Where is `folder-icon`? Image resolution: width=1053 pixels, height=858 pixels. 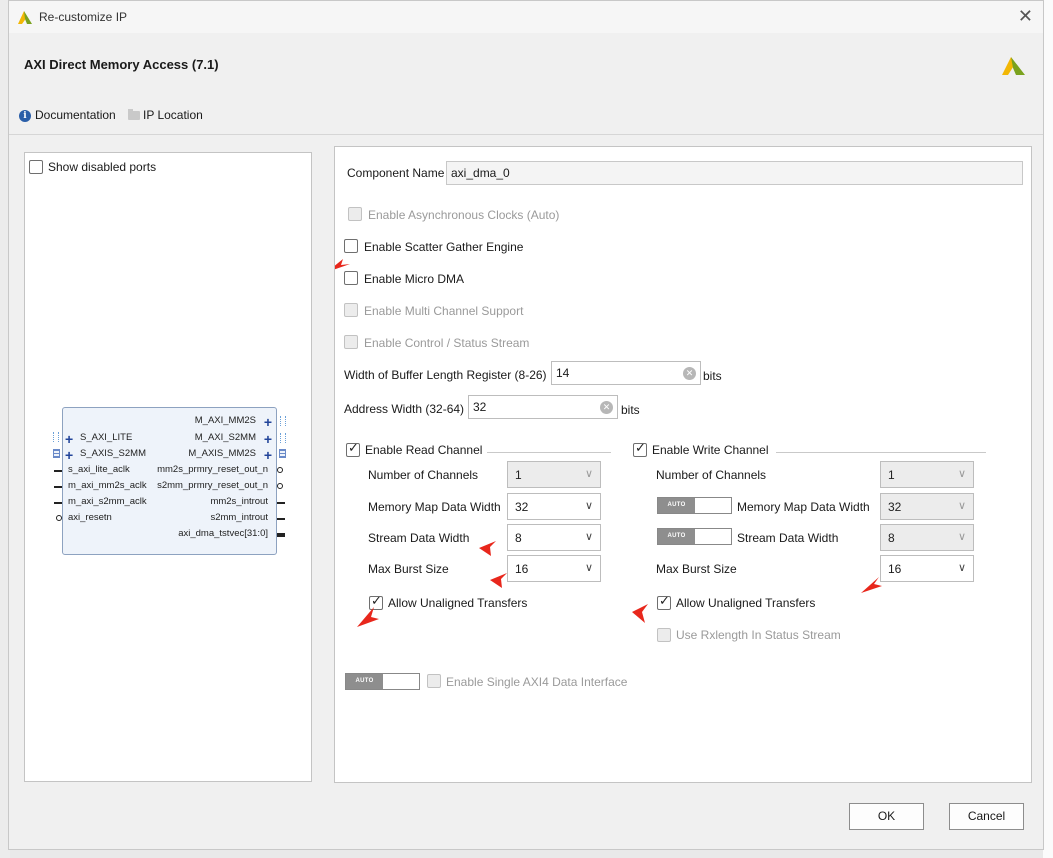 folder-icon is located at coordinates (134, 114).